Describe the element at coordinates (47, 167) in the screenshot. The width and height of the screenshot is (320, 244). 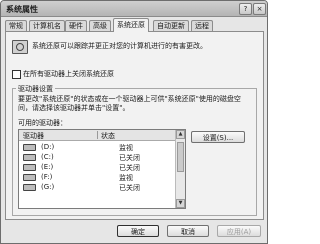
I see `drive-name: (E:)` at that location.